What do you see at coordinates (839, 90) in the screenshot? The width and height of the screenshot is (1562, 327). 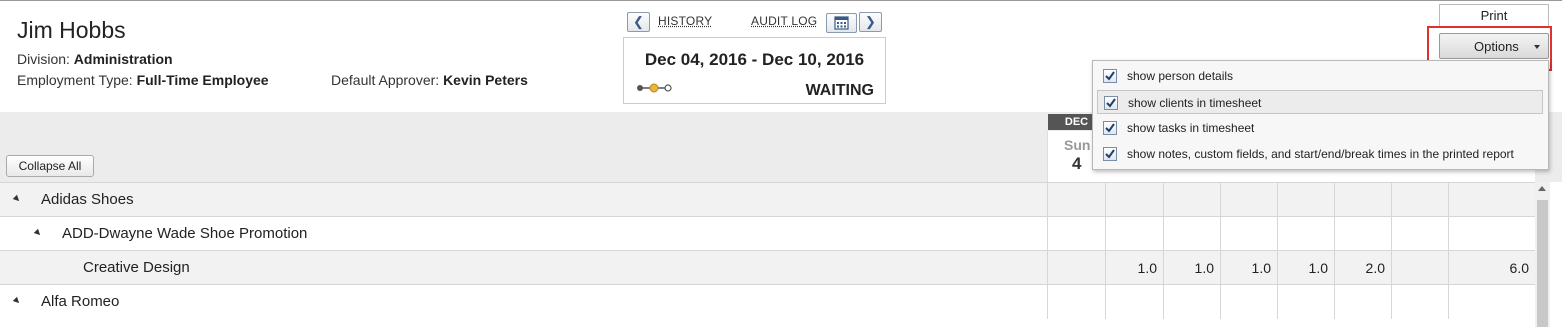 I see `period-status: WAITING` at bounding box center [839, 90].